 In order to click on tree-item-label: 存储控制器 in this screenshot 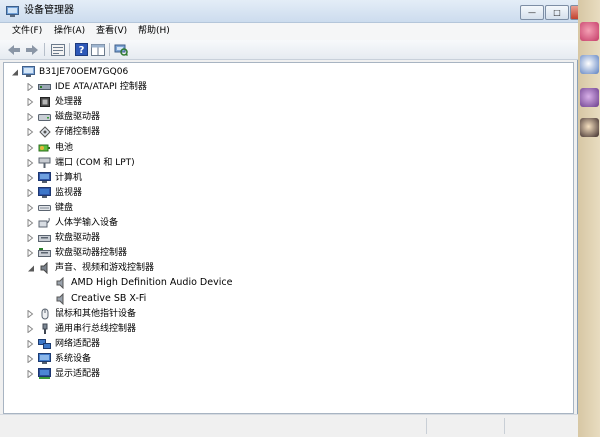, I will do `click(78, 132)`.